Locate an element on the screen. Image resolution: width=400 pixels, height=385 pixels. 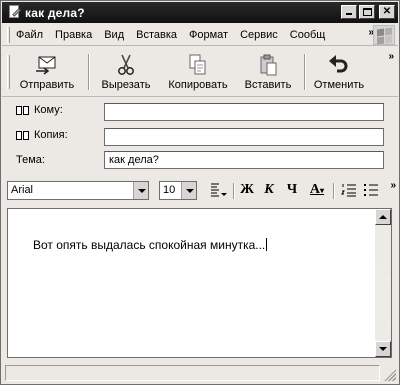
to-field is located at coordinates (244, 112).